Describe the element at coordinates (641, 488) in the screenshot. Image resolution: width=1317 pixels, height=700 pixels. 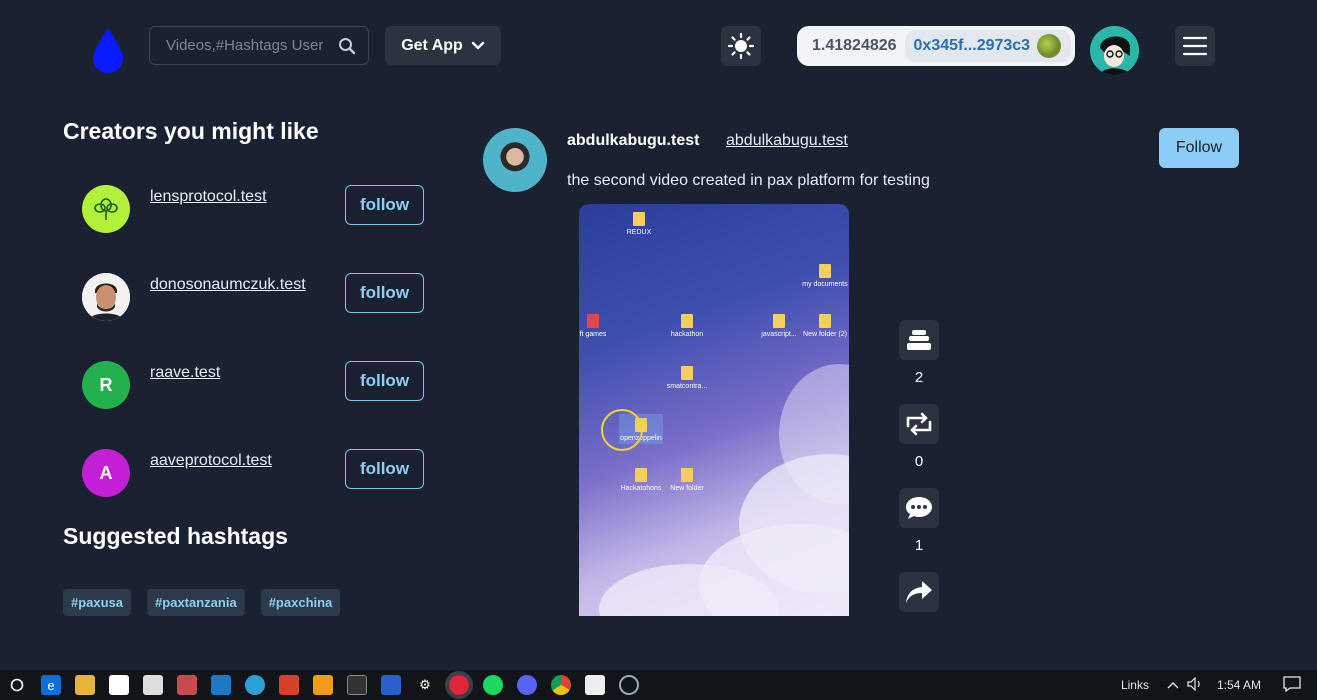
I see `desktop-icon-label: Hackatohons` at that location.